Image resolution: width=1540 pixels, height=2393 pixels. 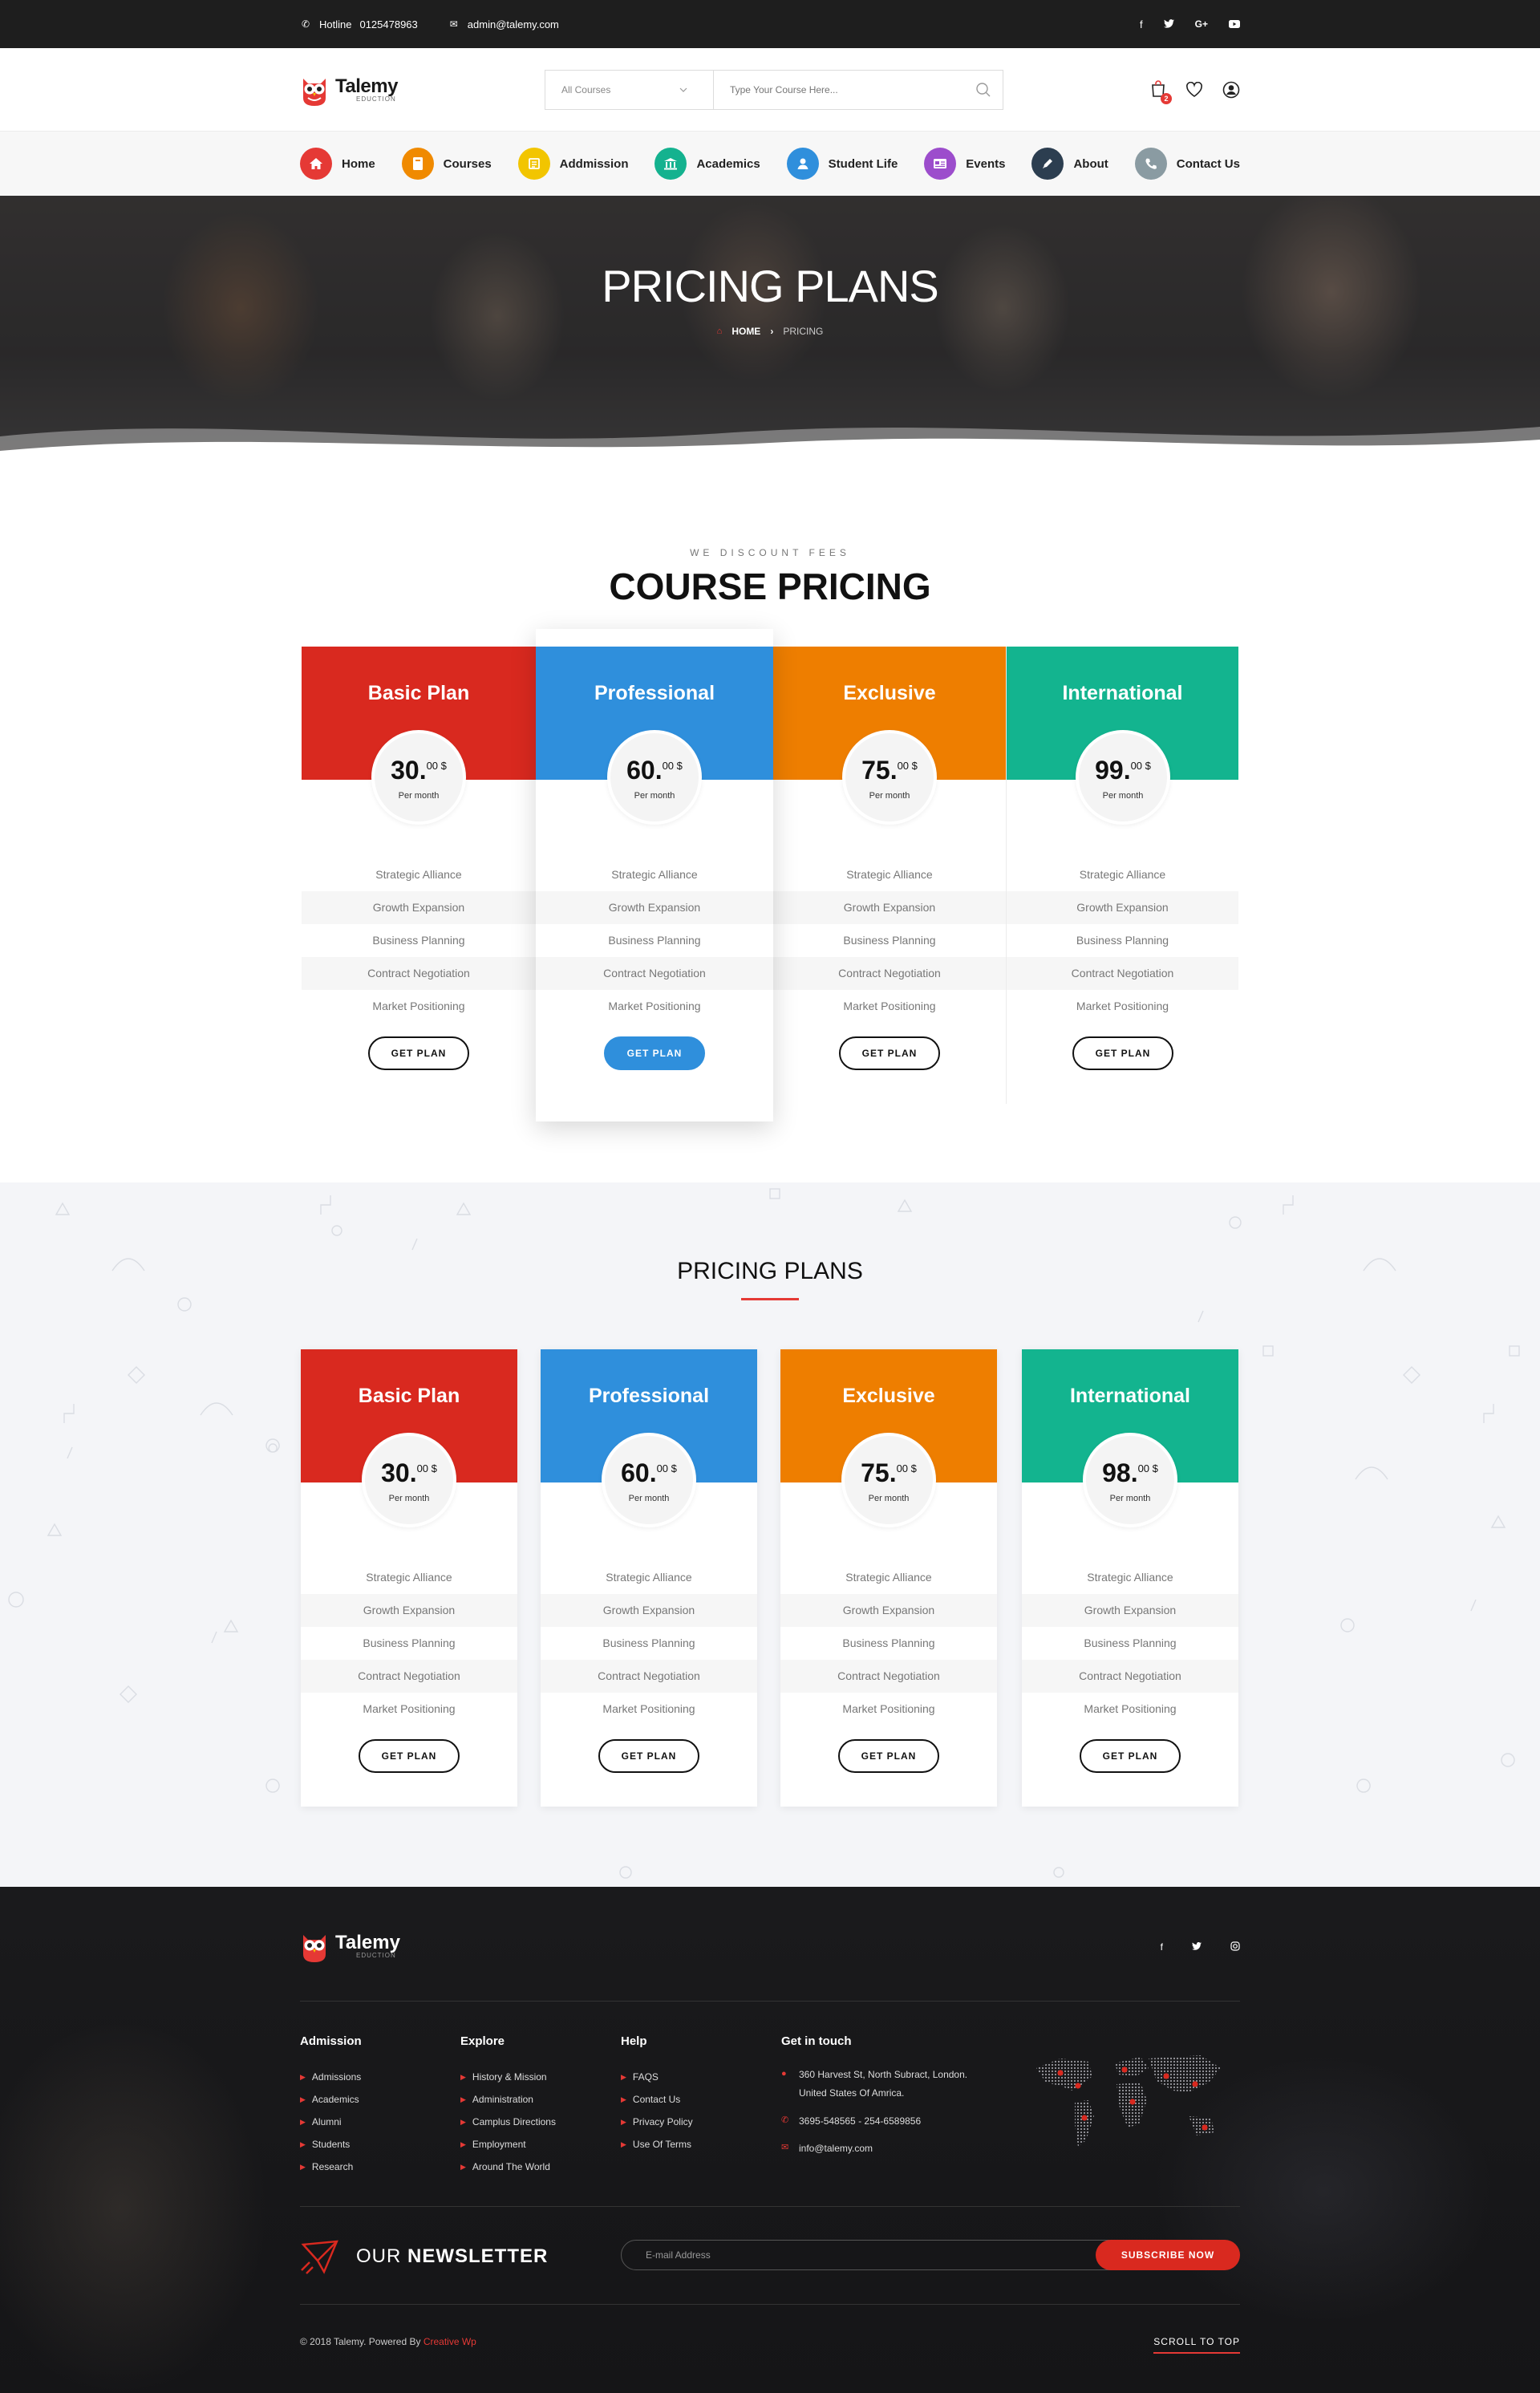 I want to click on copyright-link: Creative Wp, so click(x=450, y=2341).